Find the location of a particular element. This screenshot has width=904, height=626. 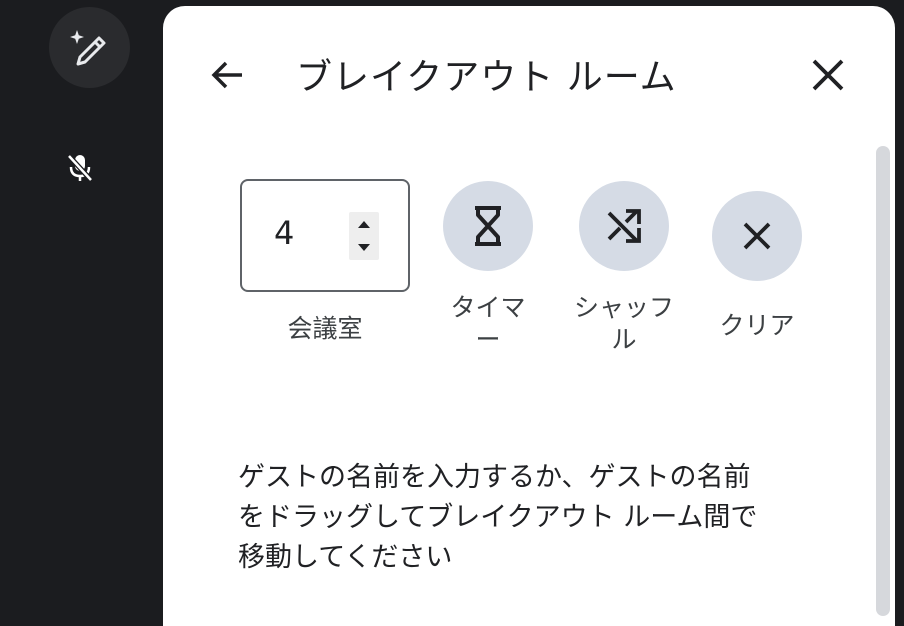

close-button is located at coordinates (828, 75).